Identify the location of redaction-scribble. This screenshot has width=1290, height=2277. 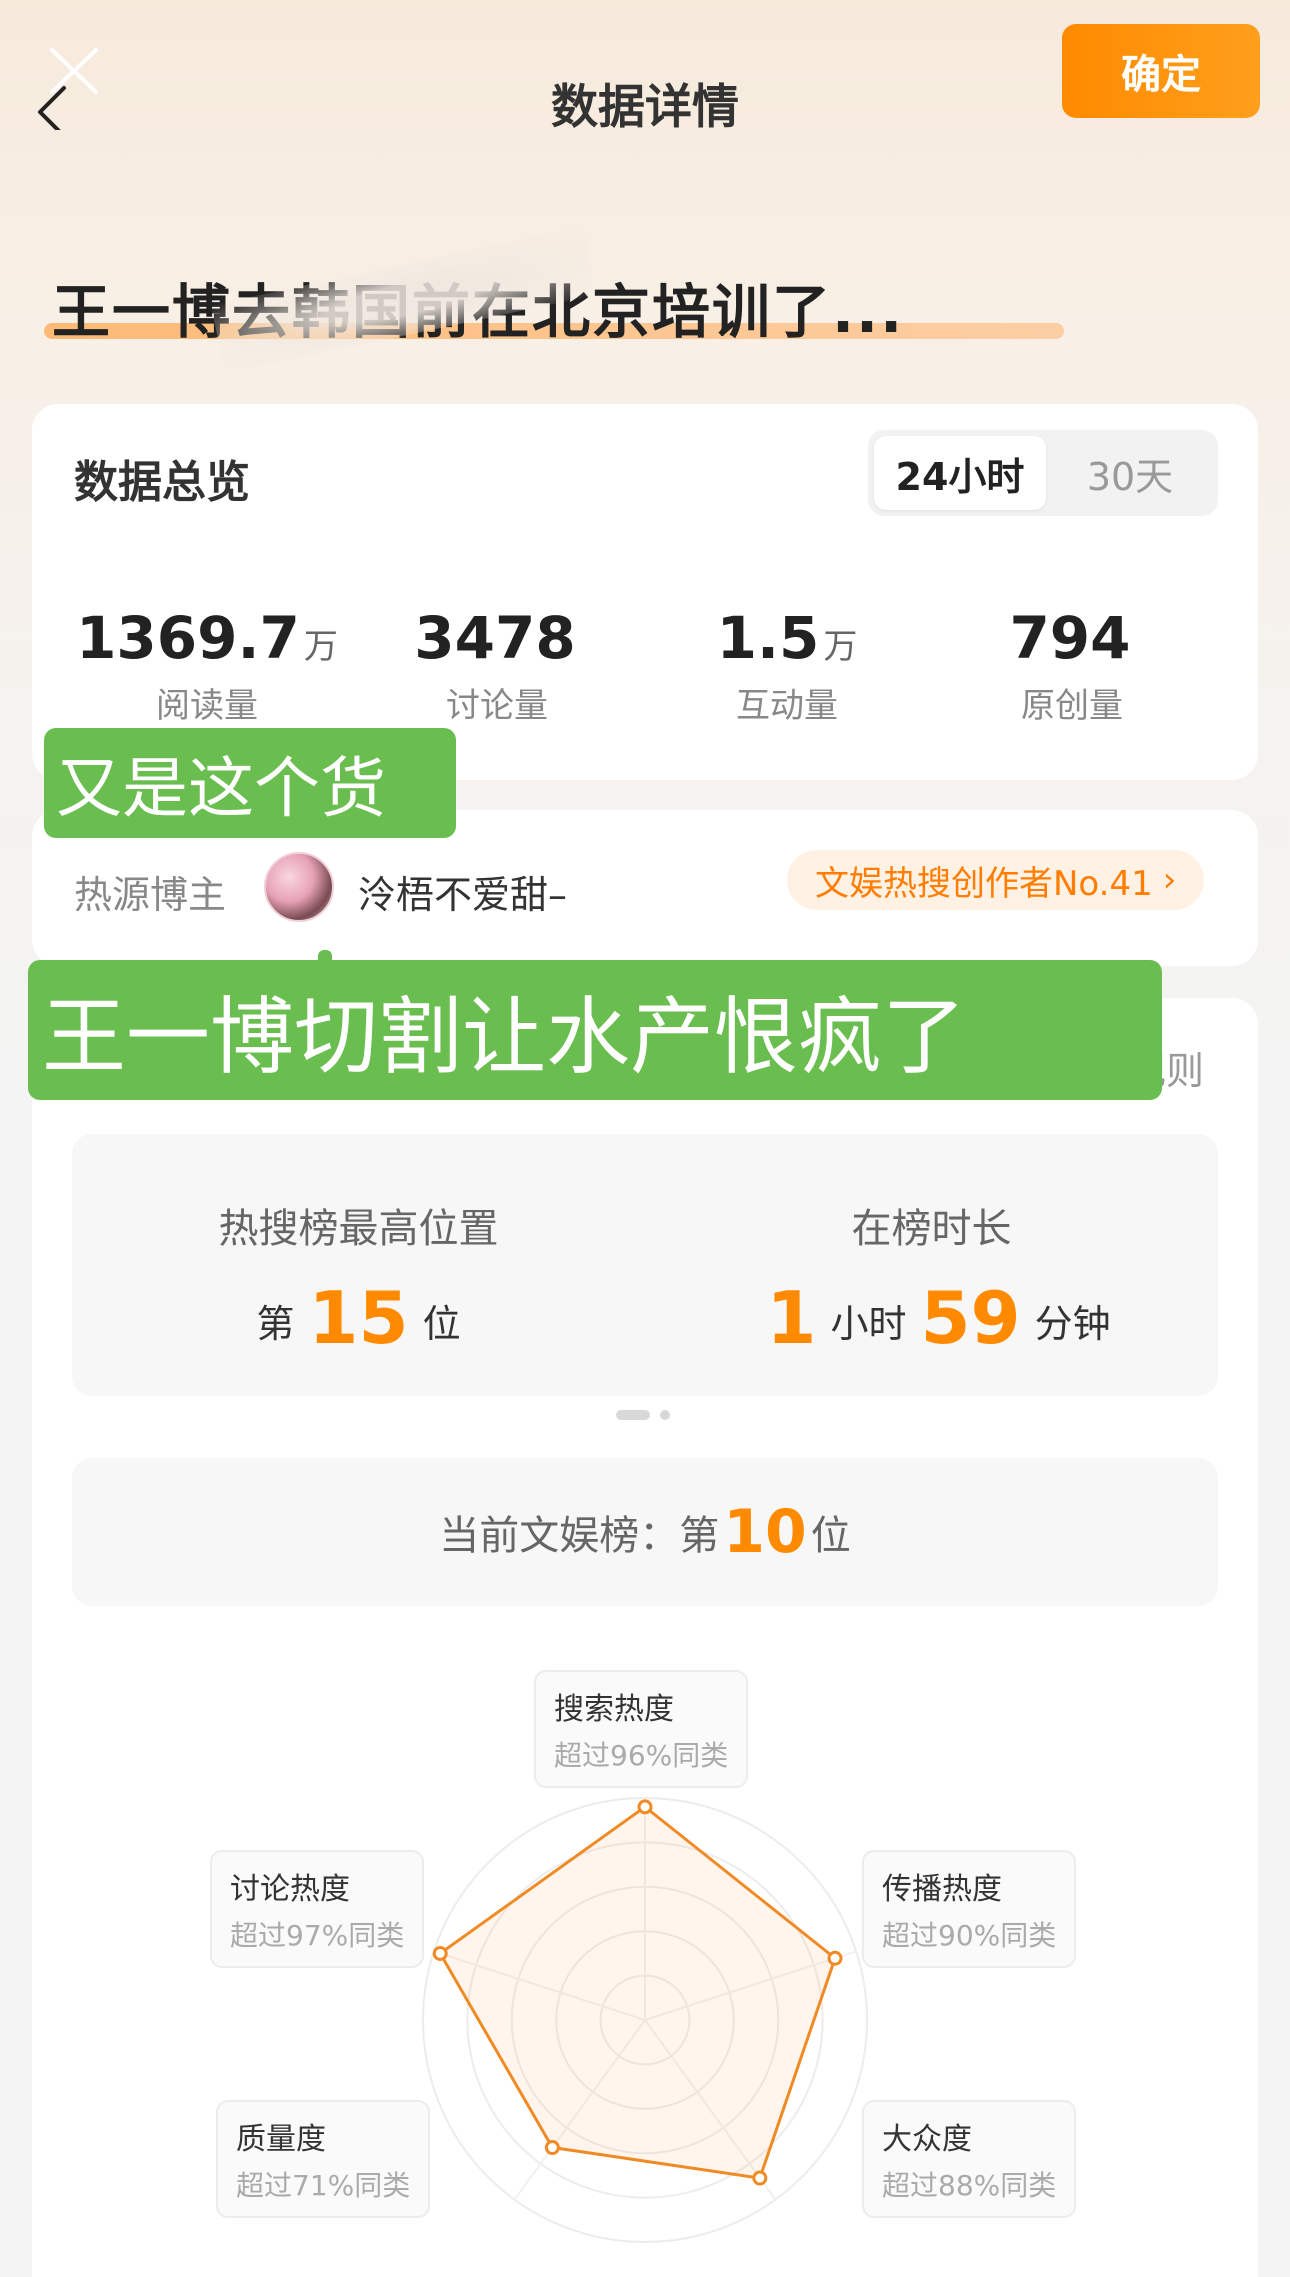
(404, 300).